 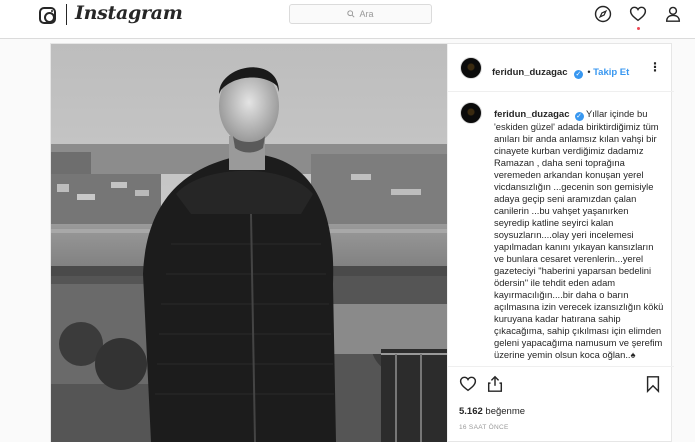 I want to click on caption-avatar, so click(x=471, y=113).